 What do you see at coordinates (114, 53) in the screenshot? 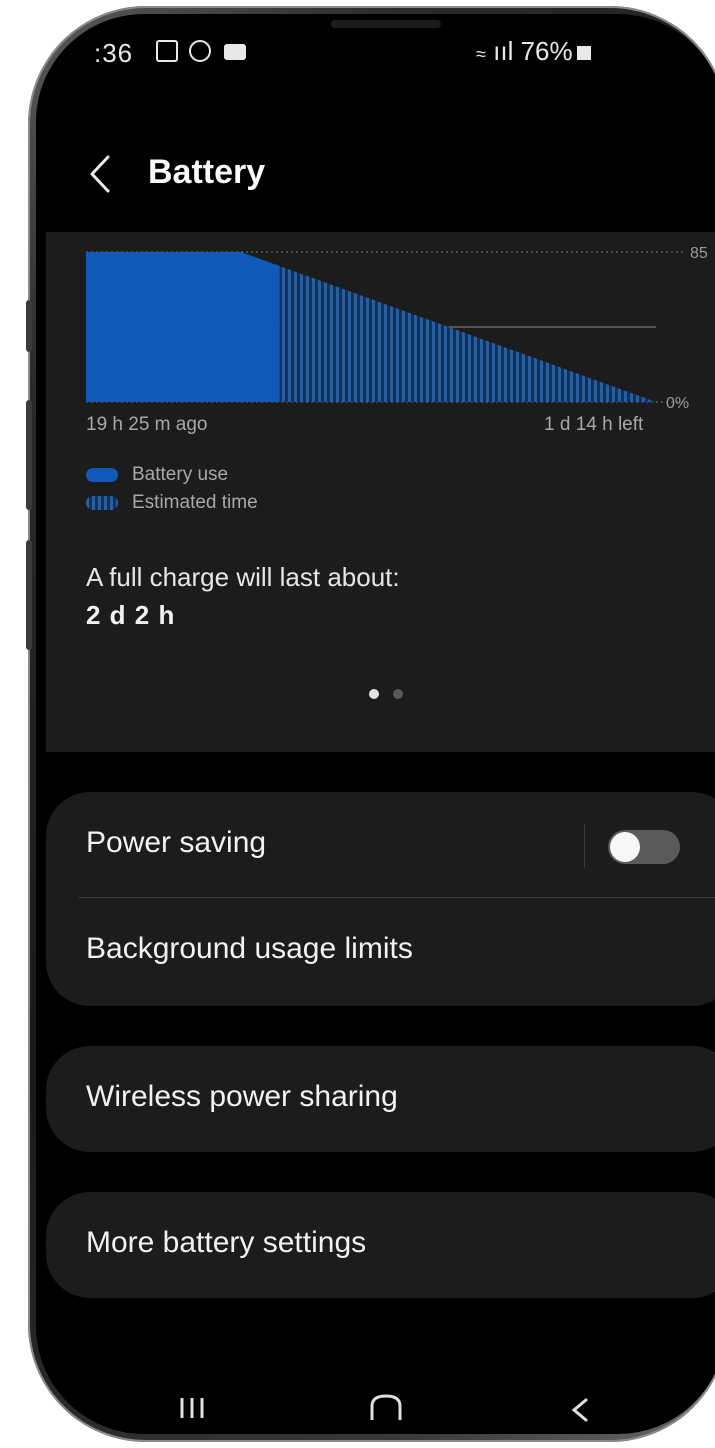
I see `status-time: :36` at bounding box center [114, 53].